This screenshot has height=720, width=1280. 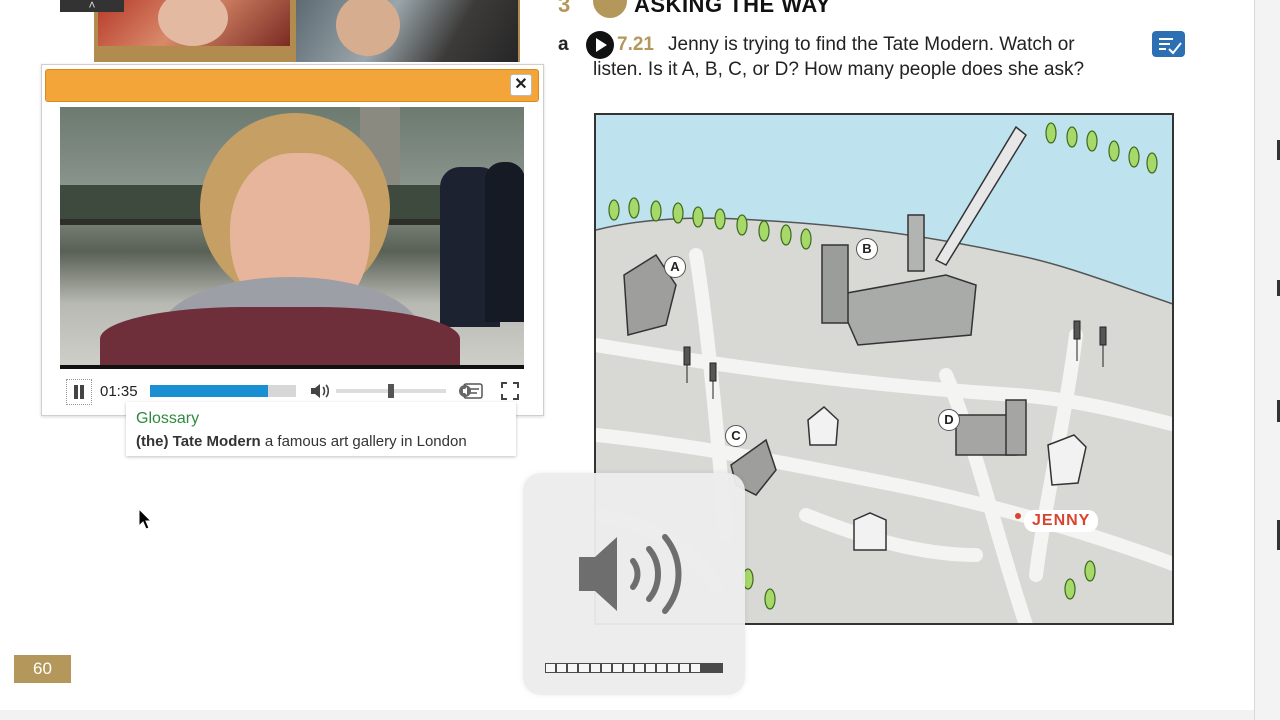 I want to click on volume-overlay, so click(x=634, y=584).